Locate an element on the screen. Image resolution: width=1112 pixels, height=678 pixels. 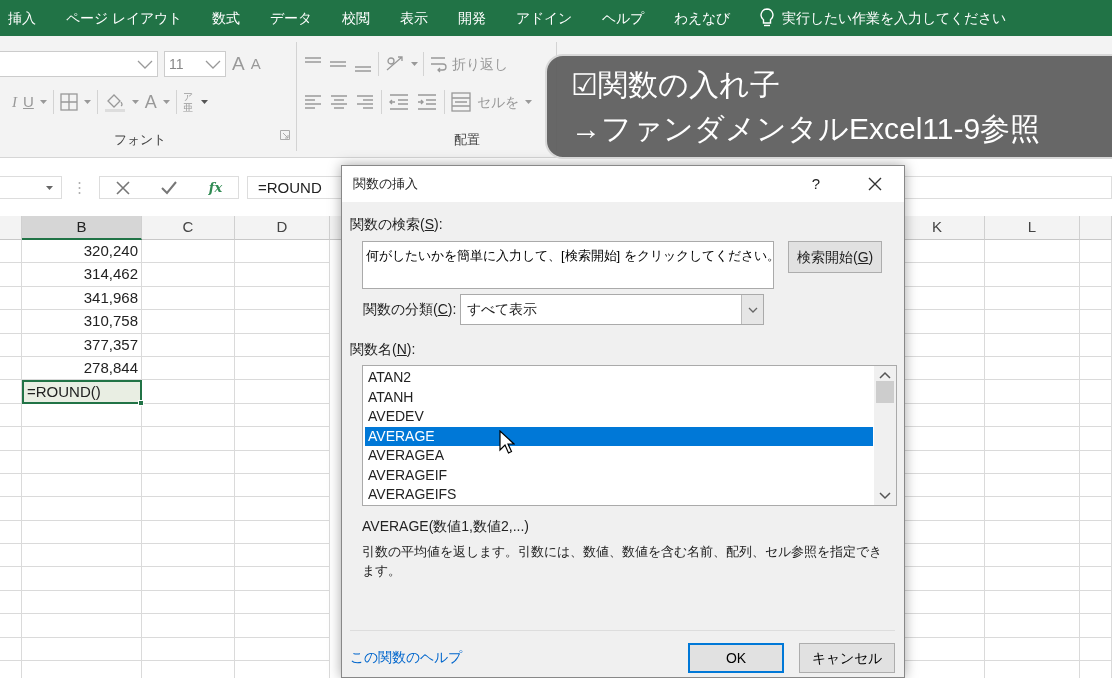
font-name-field is located at coordinates (79, 64).